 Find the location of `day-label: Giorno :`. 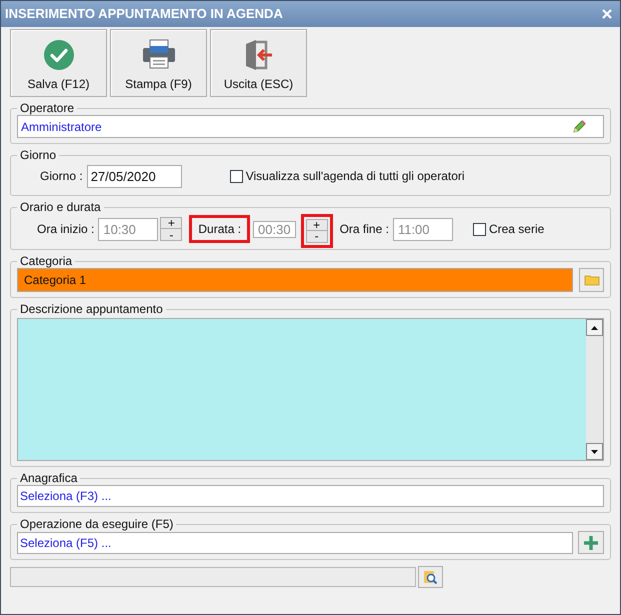

day-label: Giorno : is located at coordinates (61, 176).